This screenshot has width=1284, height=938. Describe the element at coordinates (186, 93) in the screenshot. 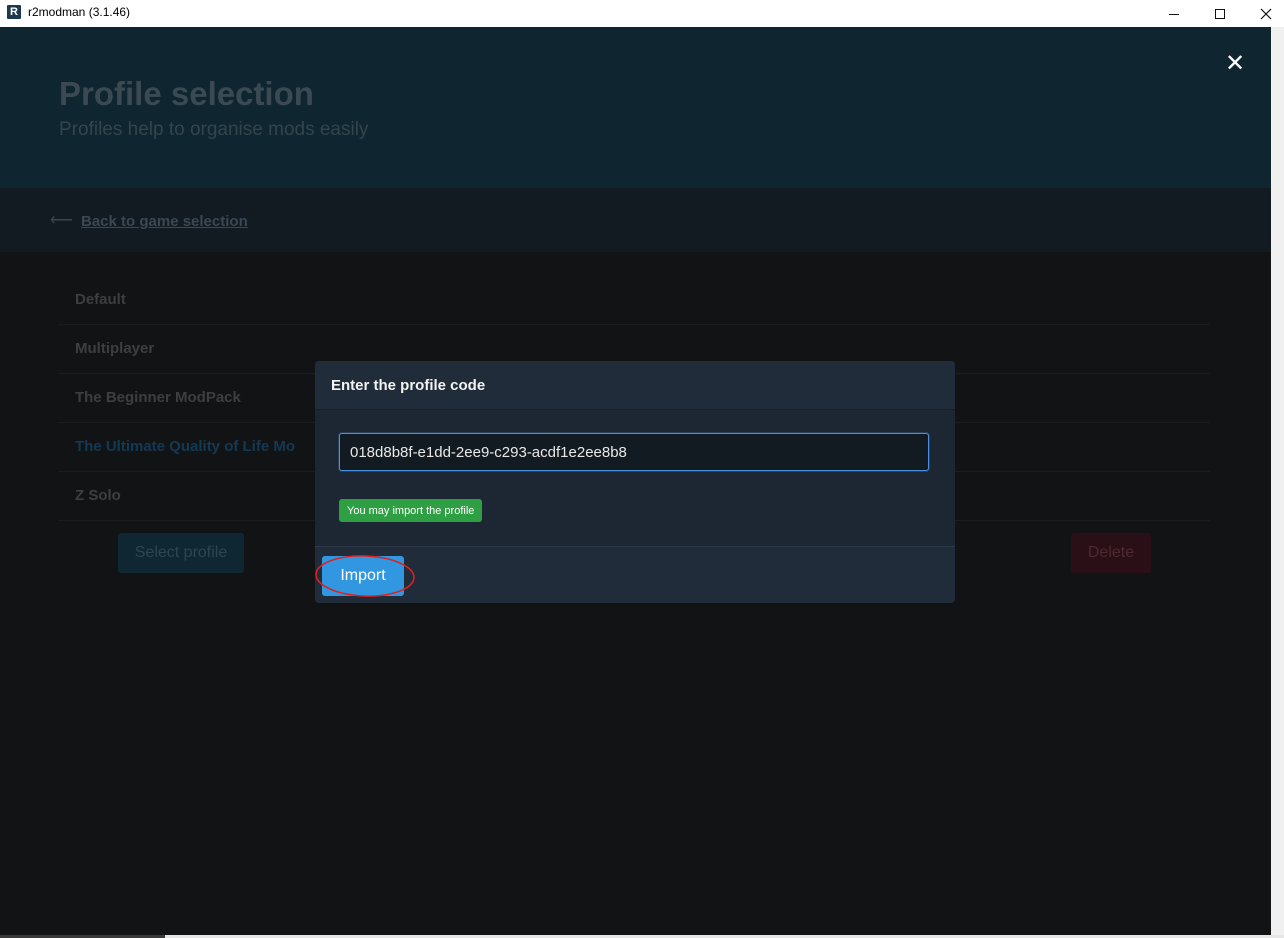

I see `page-title: Profile selection` at that location.